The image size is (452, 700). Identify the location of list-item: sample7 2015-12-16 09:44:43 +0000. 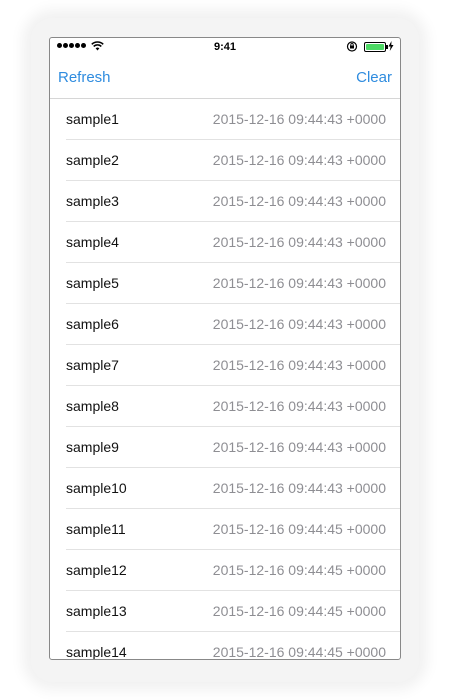
(233, 365).